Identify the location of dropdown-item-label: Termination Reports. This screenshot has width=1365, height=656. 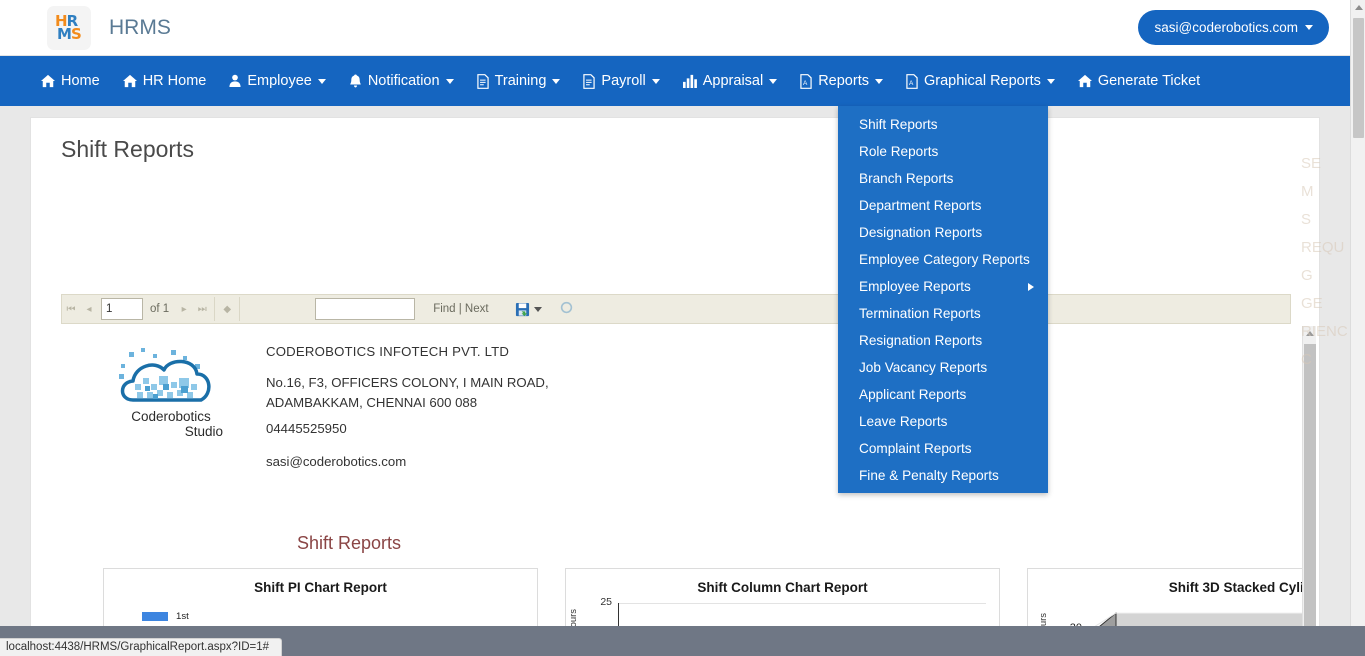
(920, 313).